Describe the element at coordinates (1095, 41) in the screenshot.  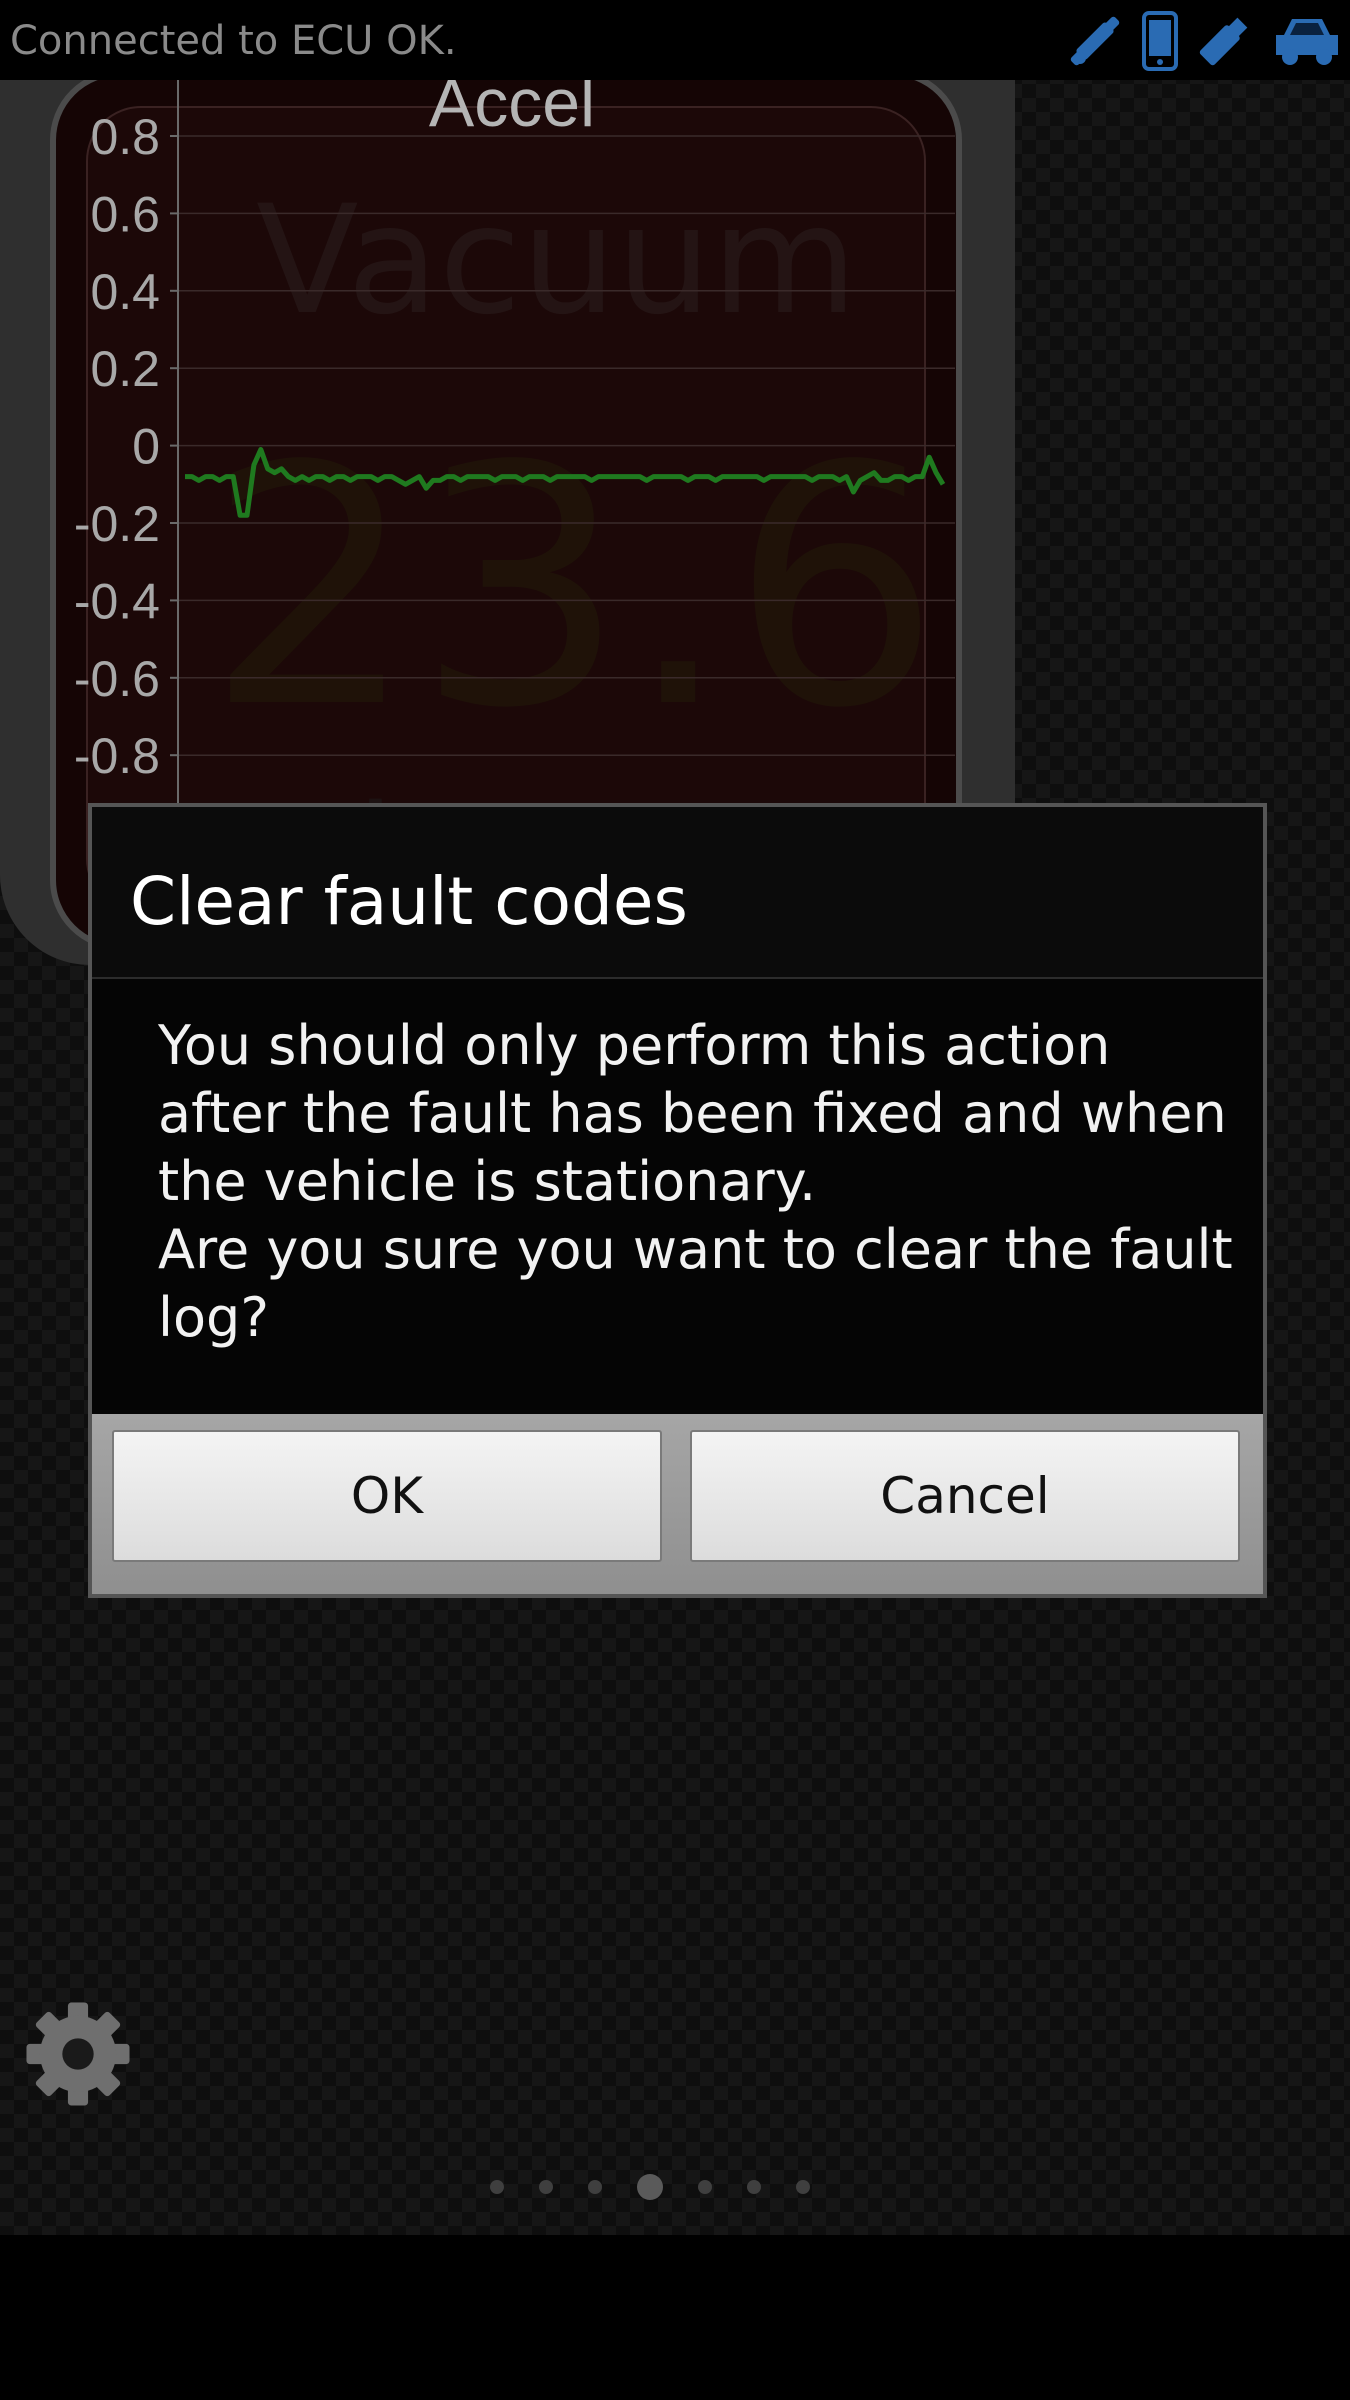
I see `satellite-icon` at that location.